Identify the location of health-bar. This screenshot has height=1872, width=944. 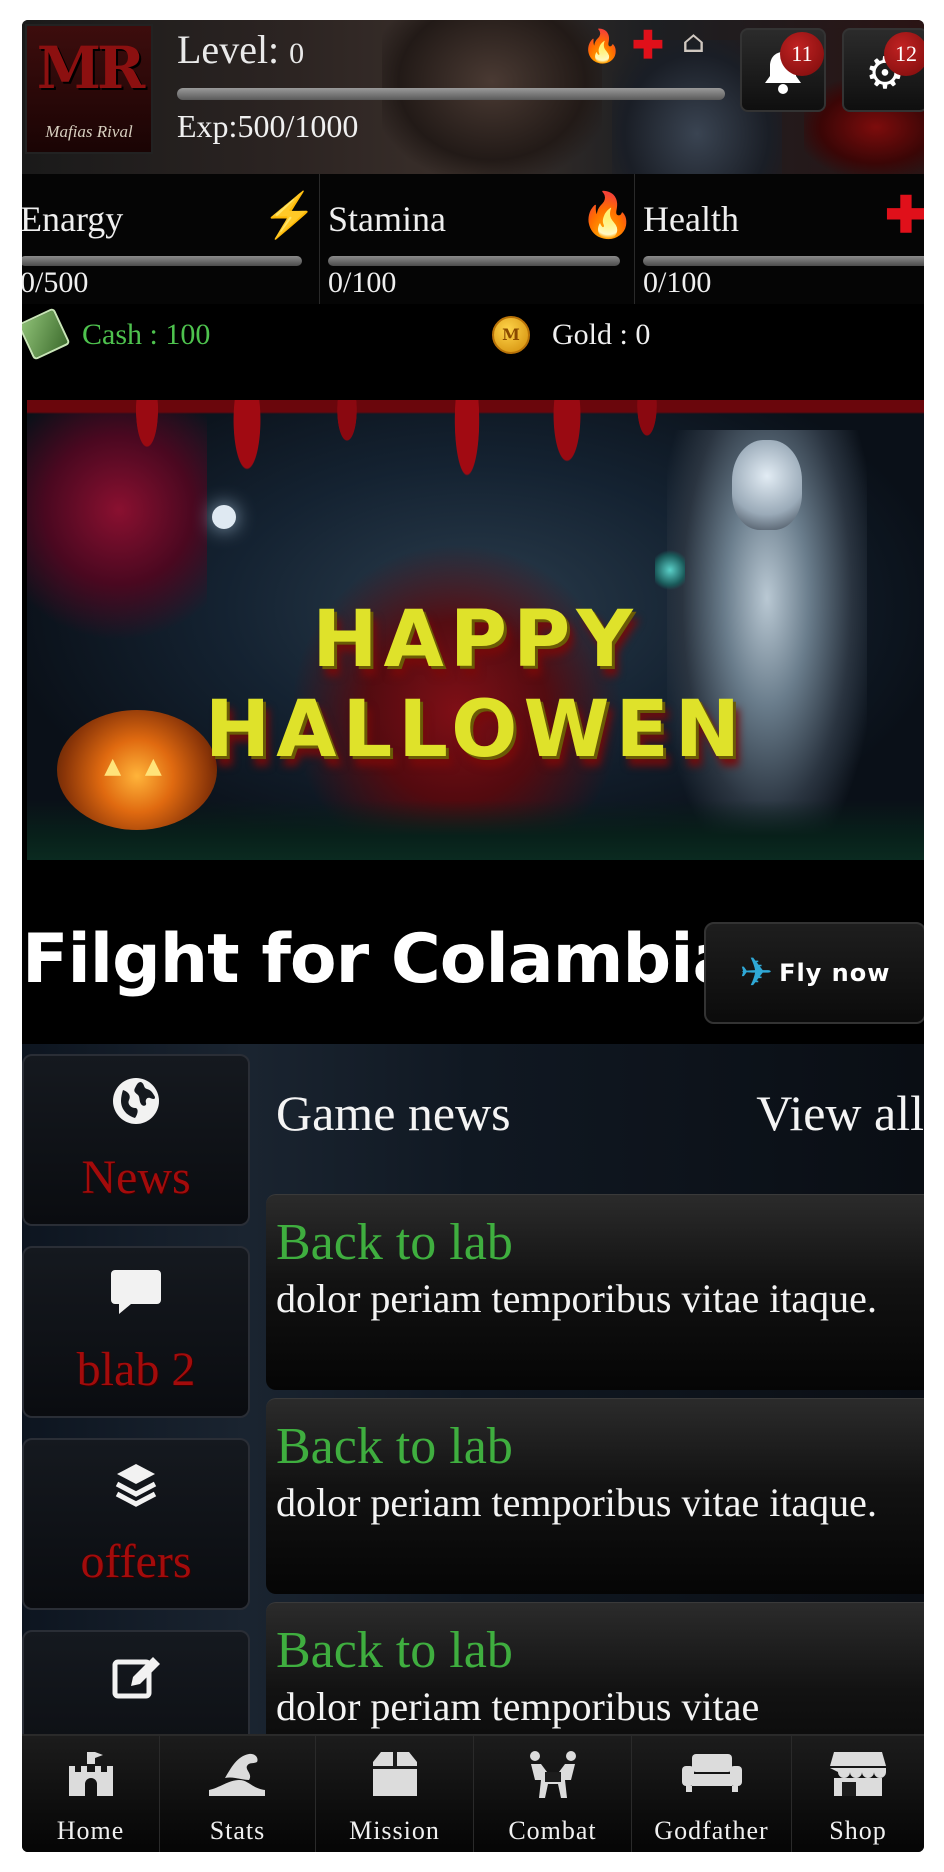
(783, 261).